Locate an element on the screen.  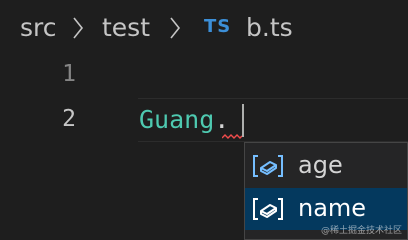
breadcrumb-item-file: b.ts is located at coordinates (269, 28).